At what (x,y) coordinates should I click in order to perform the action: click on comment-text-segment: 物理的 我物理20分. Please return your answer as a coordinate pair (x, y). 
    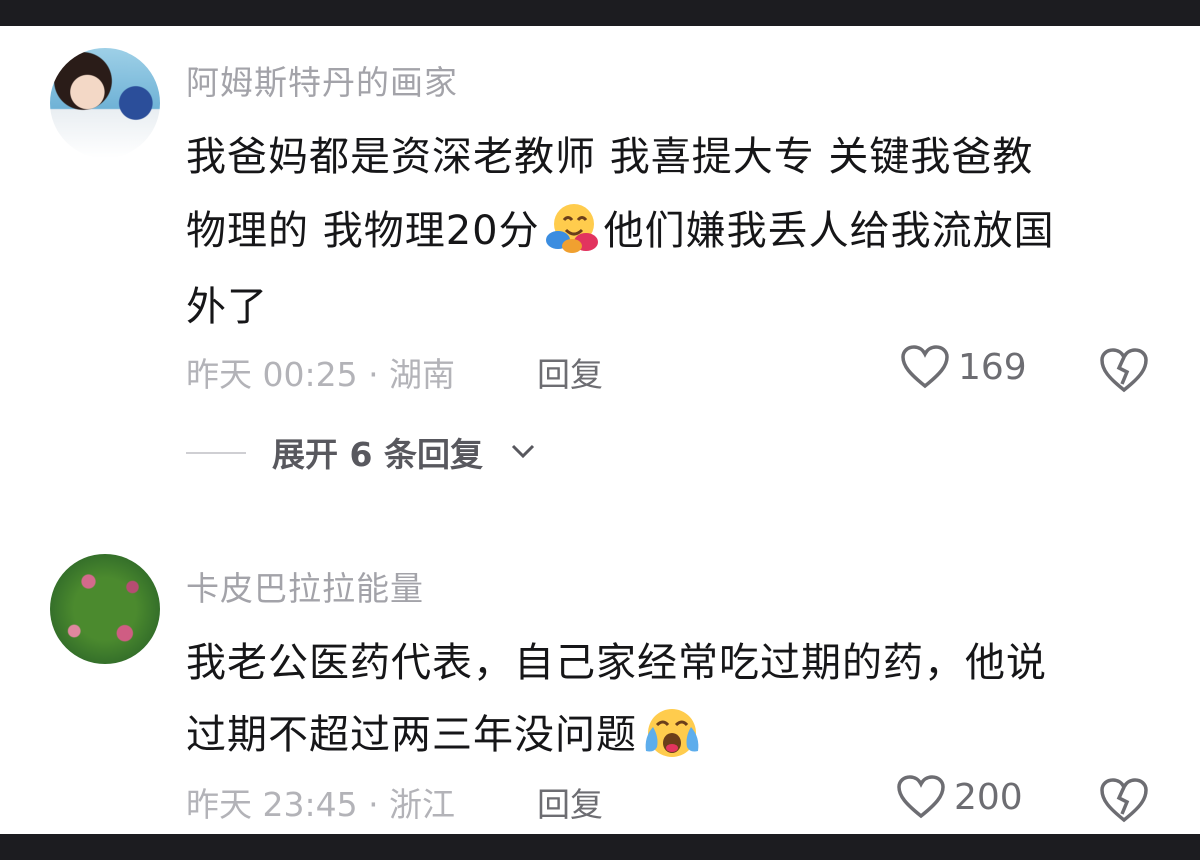
    Looking at the image, I should click on (363, 231).